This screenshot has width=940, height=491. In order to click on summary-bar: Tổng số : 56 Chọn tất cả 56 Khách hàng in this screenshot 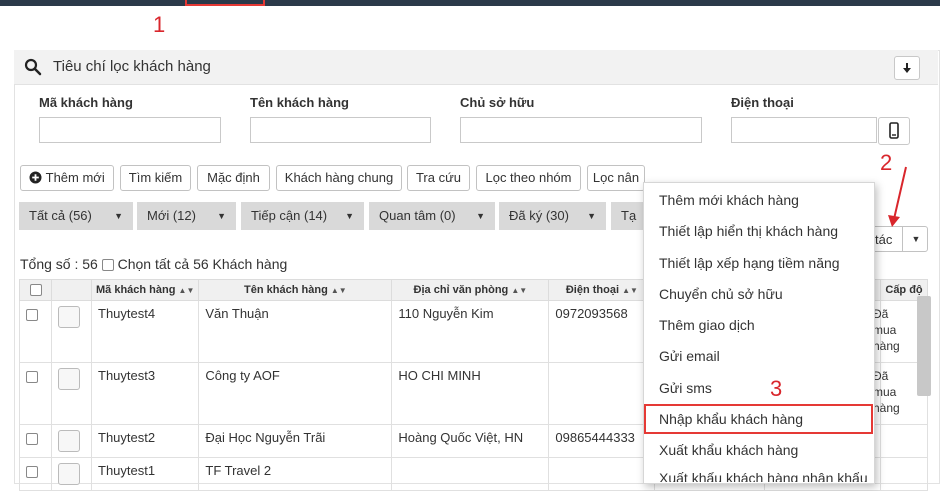, I will do `click(153, 264)`.